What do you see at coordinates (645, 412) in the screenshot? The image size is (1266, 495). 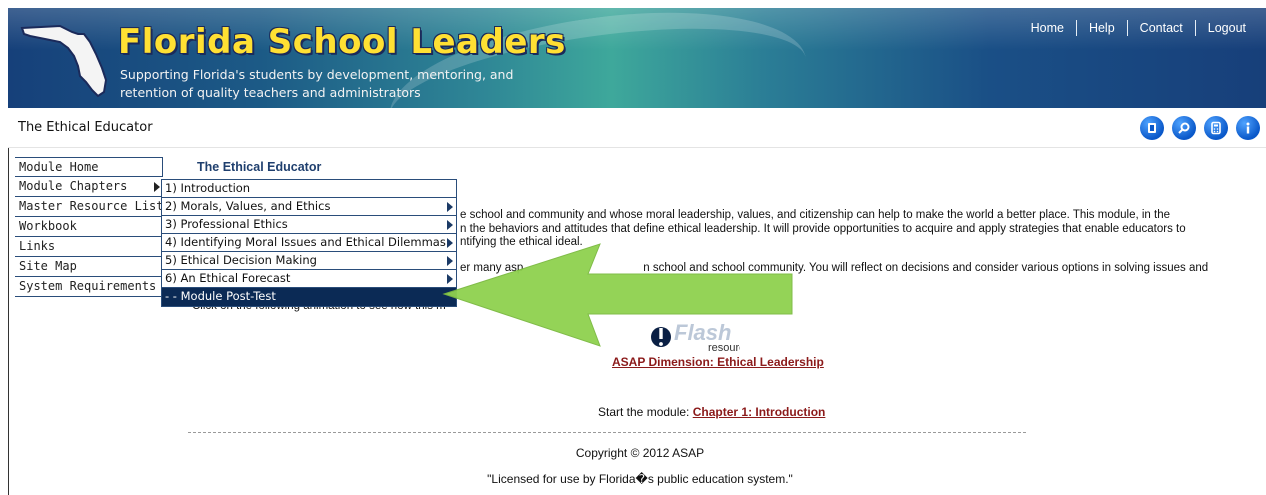 I see `start-prefix: Start the module:` at bounding box center [645, 412].